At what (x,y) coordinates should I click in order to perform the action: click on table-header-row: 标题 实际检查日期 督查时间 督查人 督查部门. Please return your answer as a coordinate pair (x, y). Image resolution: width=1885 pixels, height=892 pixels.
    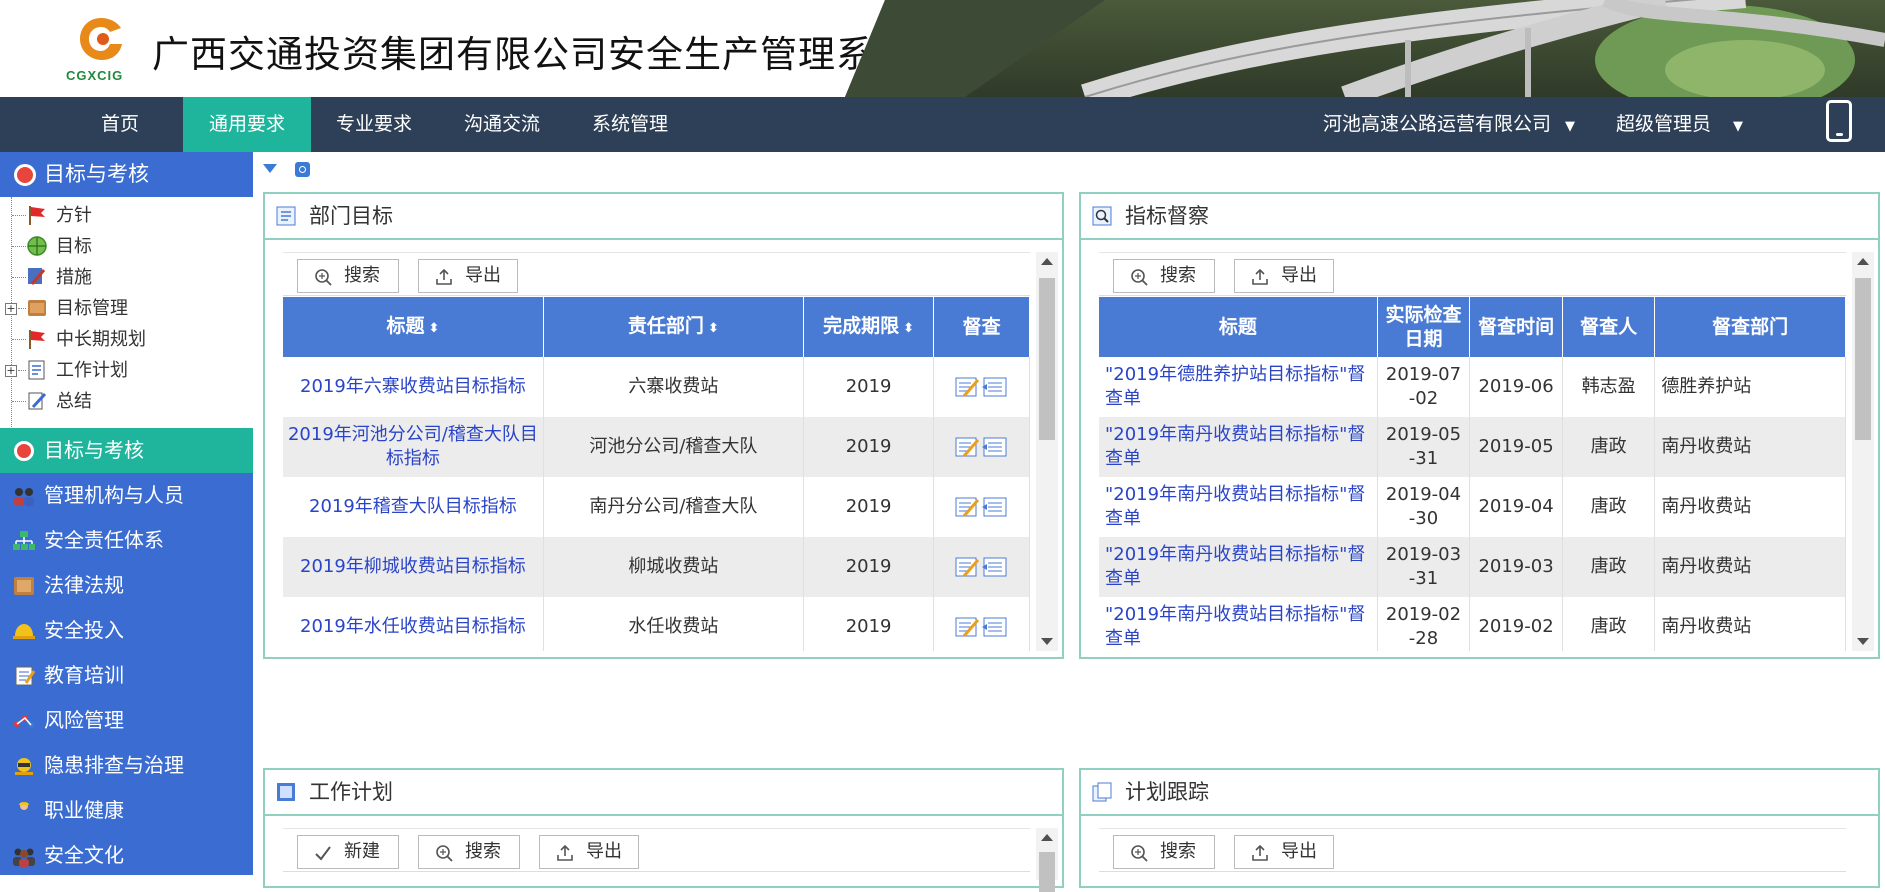
    Looking at the image, I should click on (1472, 327).